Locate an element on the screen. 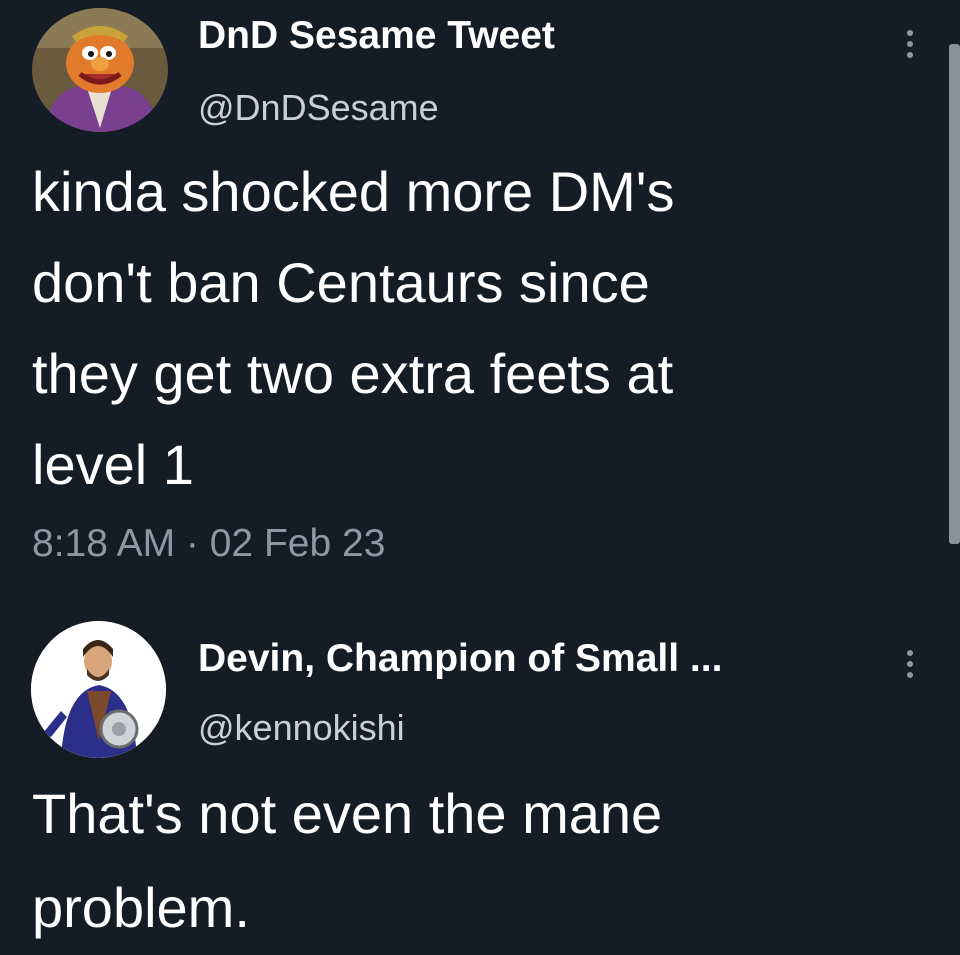 The height and width of the screenshot is (955, 960). sesame-puppet-avatar-image is located at coordinates (100, 70).